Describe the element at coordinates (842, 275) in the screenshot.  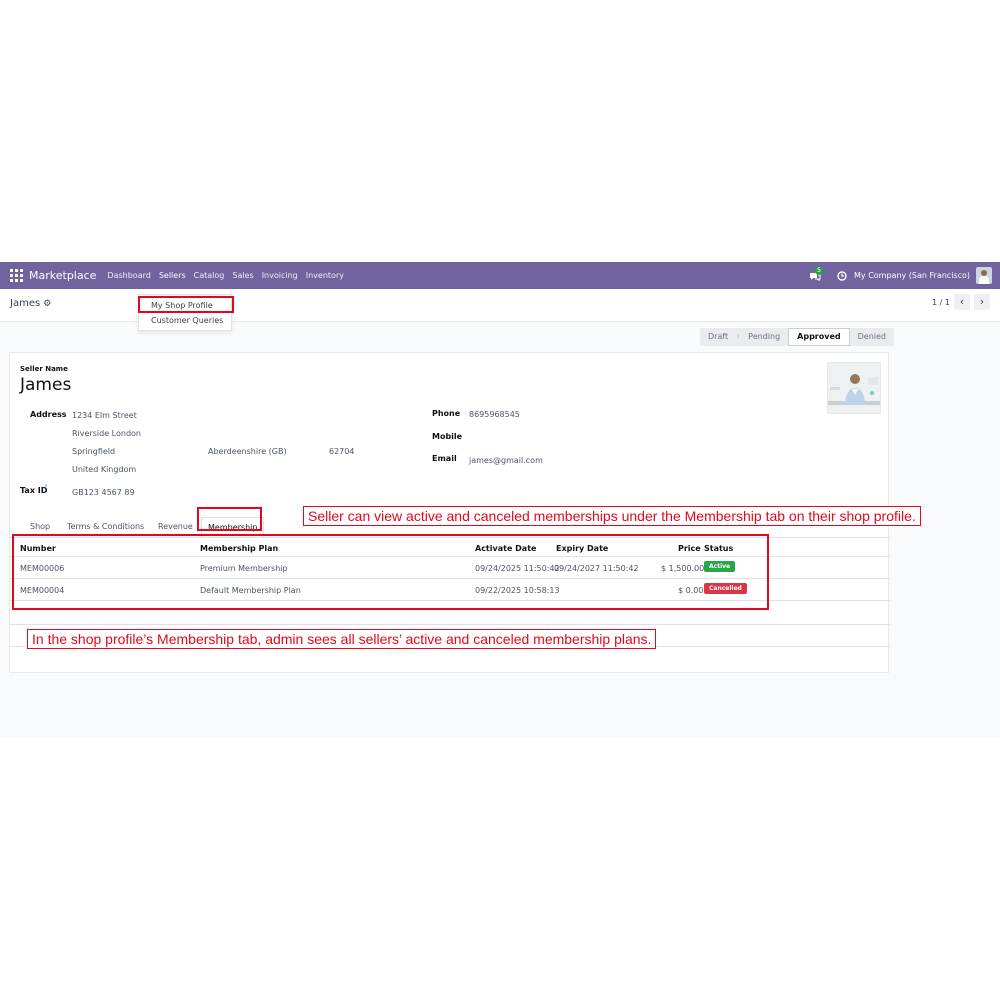
I see `activity-clock-icon` at that location.